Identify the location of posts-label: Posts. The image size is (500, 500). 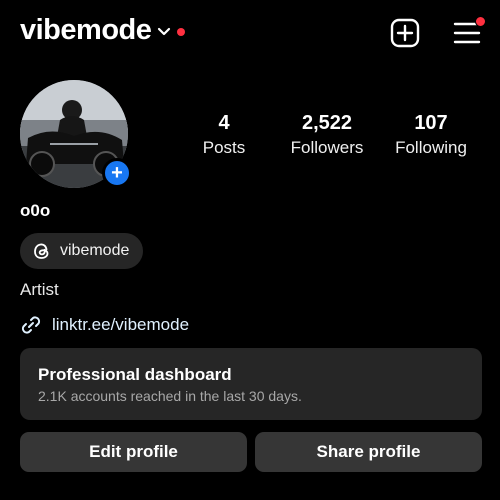
(224, 147).